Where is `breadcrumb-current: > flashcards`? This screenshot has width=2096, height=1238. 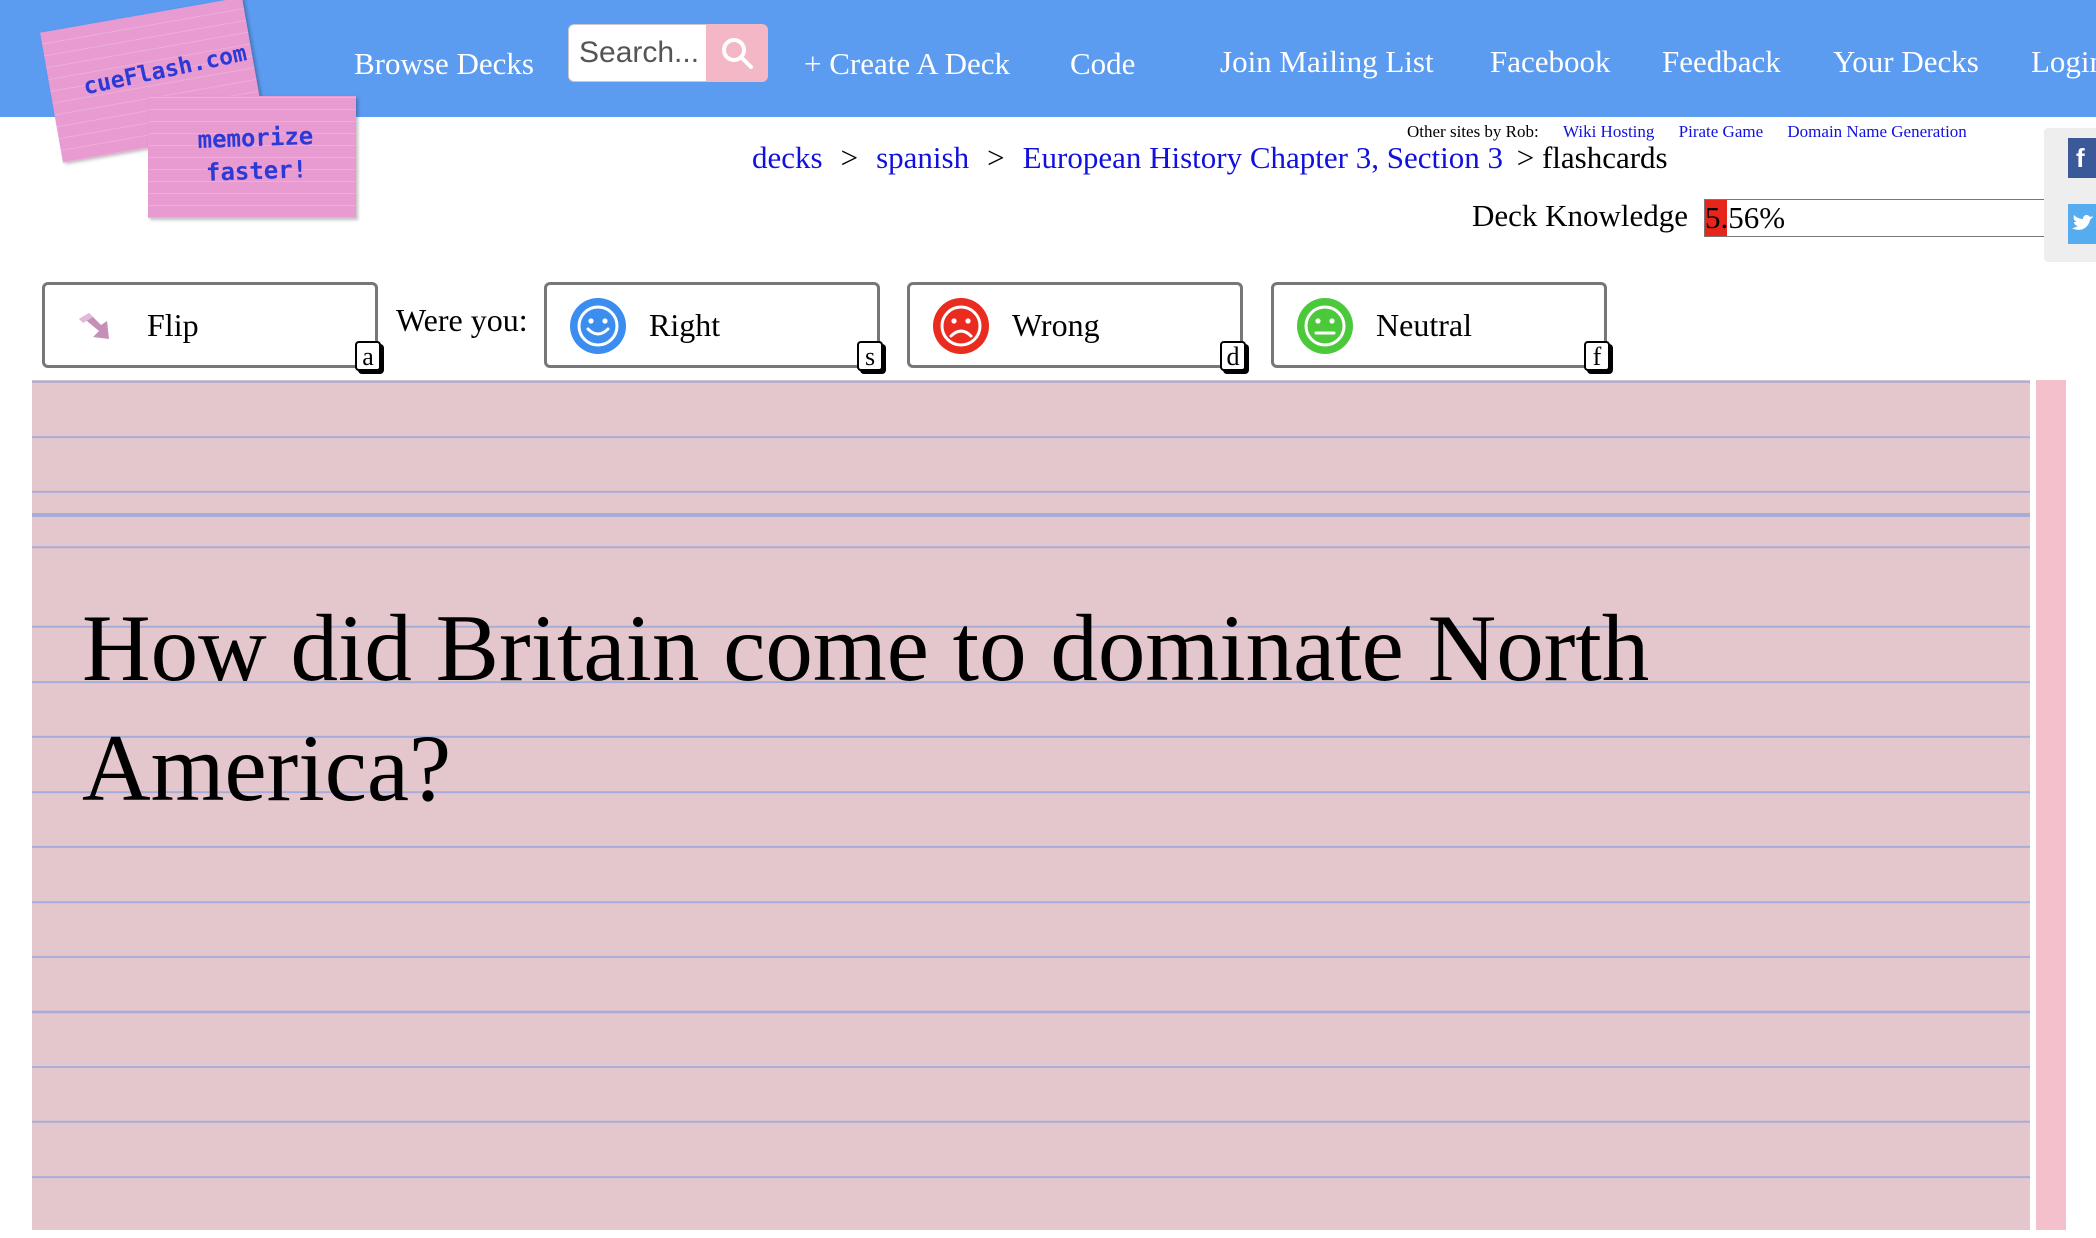 breadcrumb-current: > flashcards is located at coordinates (1592, 157).